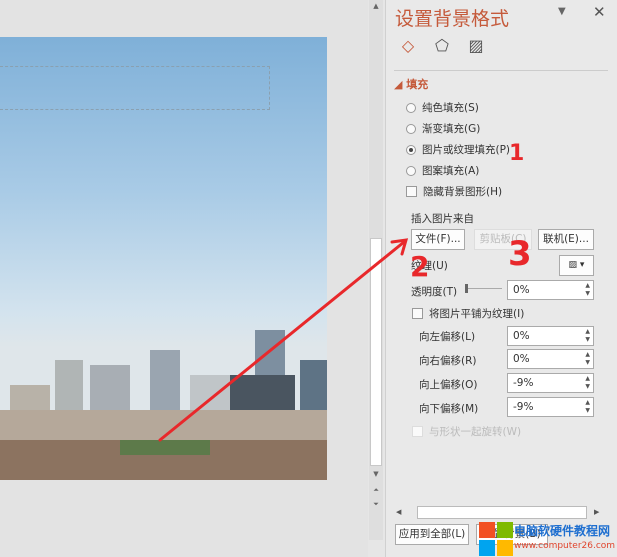 Image resolution: width=617 pixels, height=557 pixels. What do you see at coordinates (496, 539) in the screenshot?
I see `windows-logo-icon` at bounding box center [496, 539].